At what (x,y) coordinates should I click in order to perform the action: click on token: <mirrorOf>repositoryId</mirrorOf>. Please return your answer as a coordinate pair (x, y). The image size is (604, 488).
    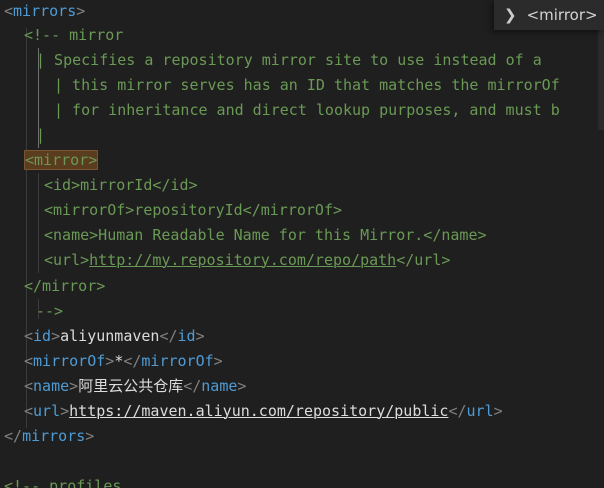
    Looking at the image, I should click on (193, 210).